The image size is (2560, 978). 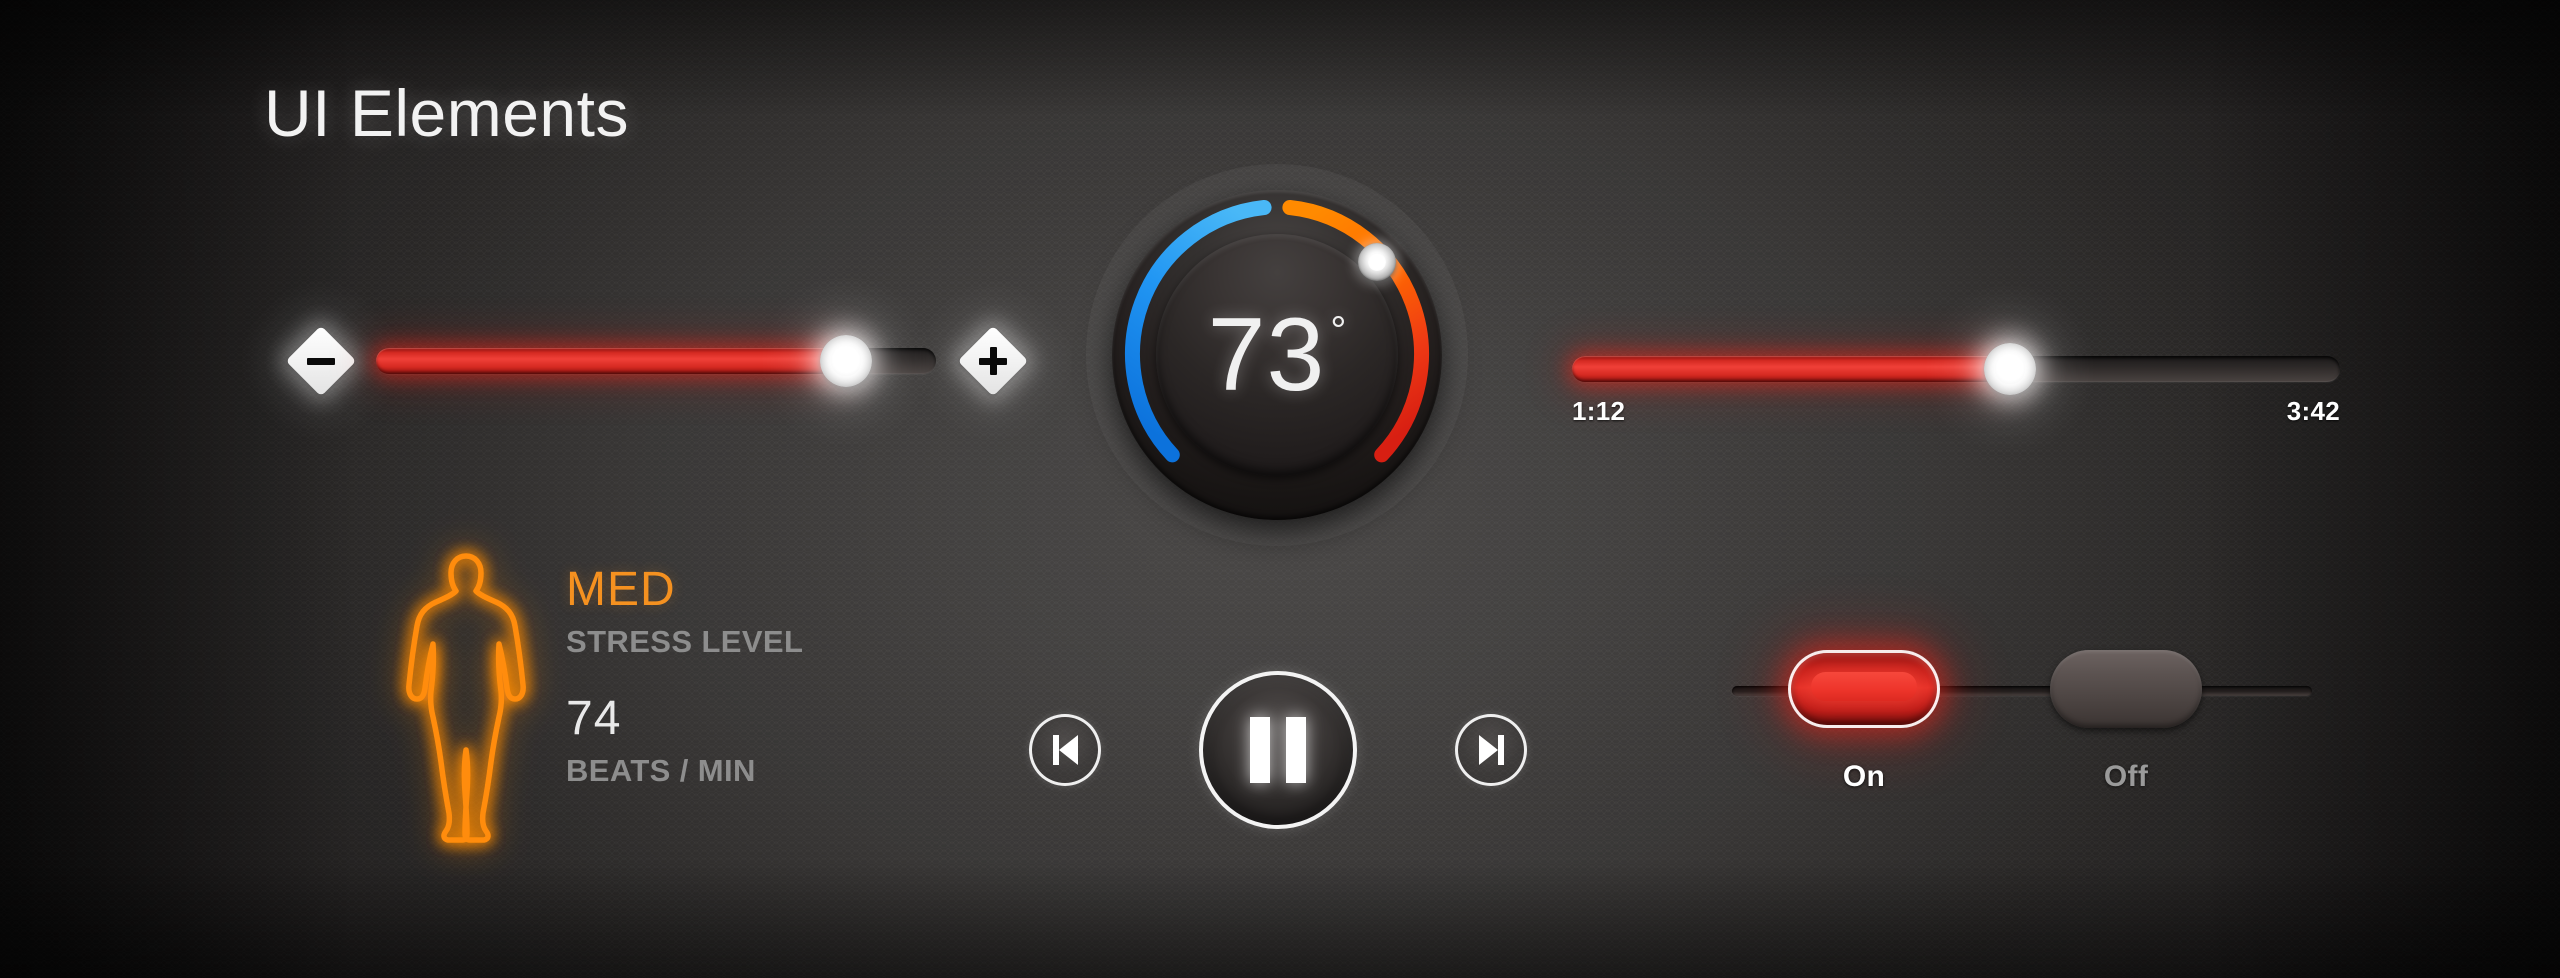 I want to click on next-track-triangle, so click(x=1488, y=750).